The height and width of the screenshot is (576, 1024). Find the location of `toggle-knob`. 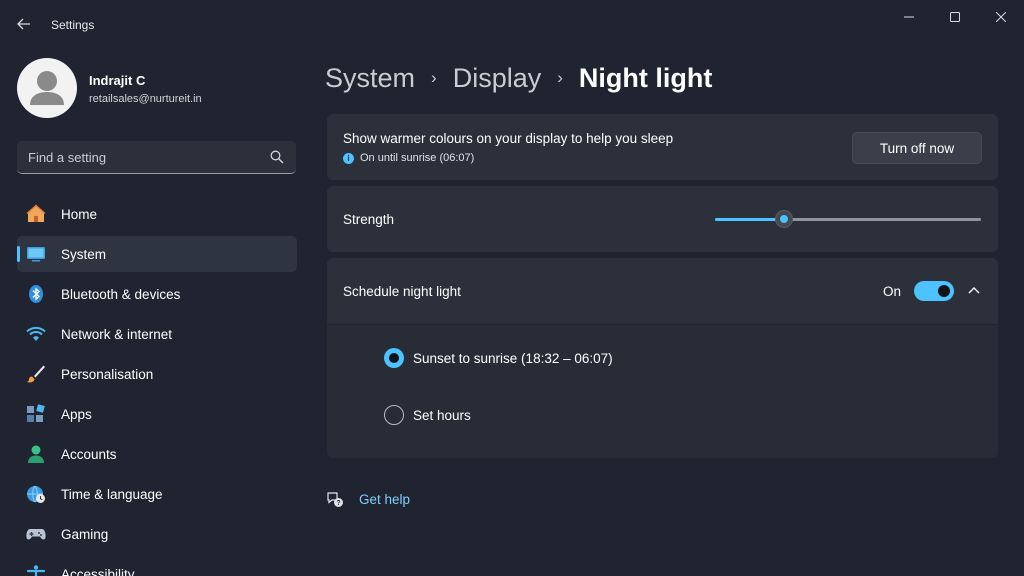

toggle-knob is located at coordinates (944, 291).